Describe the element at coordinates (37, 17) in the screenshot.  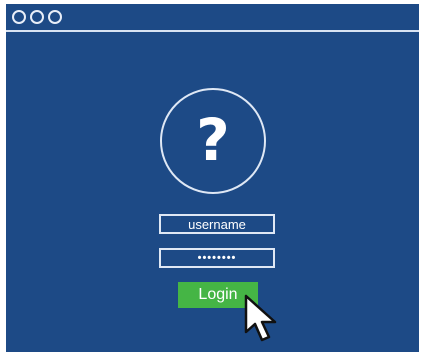
I see `minimize-window-button` at that location.